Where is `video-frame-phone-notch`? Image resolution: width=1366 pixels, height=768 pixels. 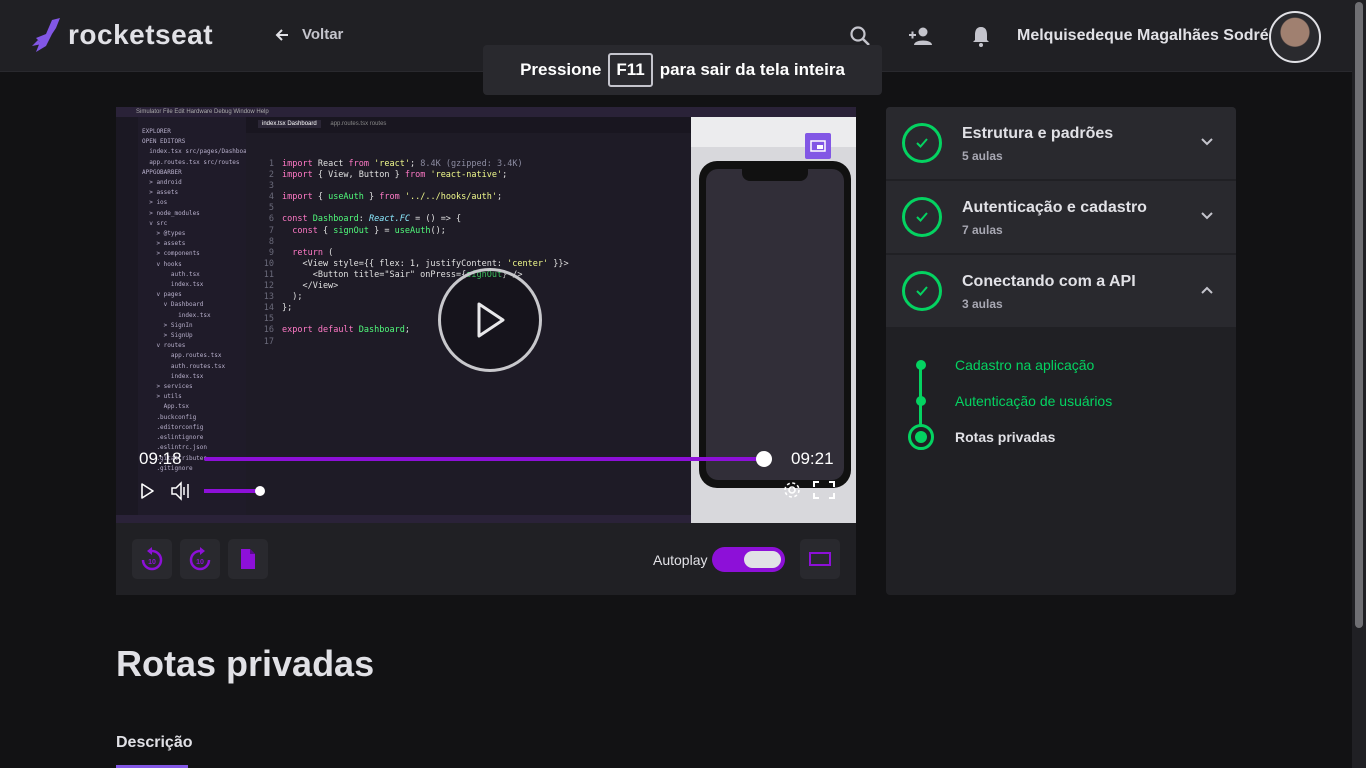
video-frame-phone-notch is located at coordinates (775, 175).